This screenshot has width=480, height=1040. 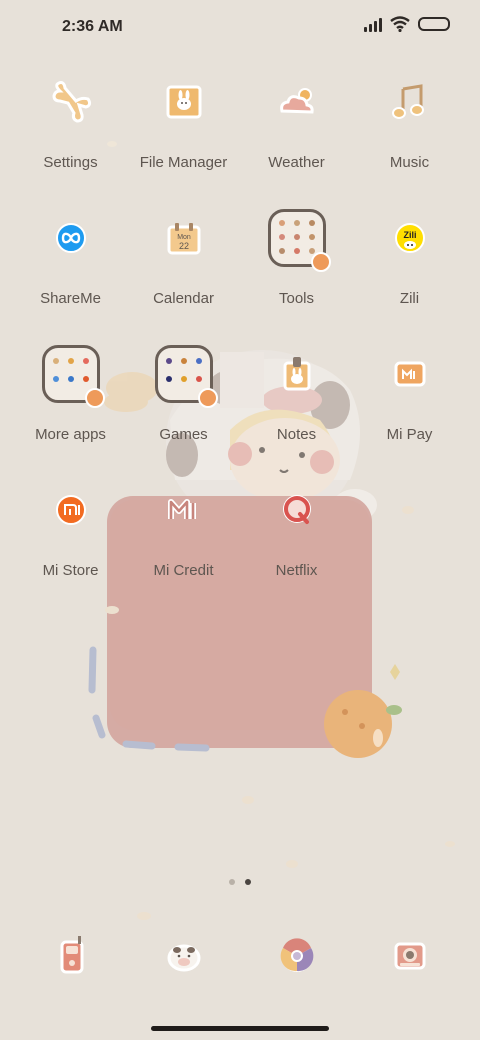 I want to click on app-label: More apps, so click(x=70, y=434).